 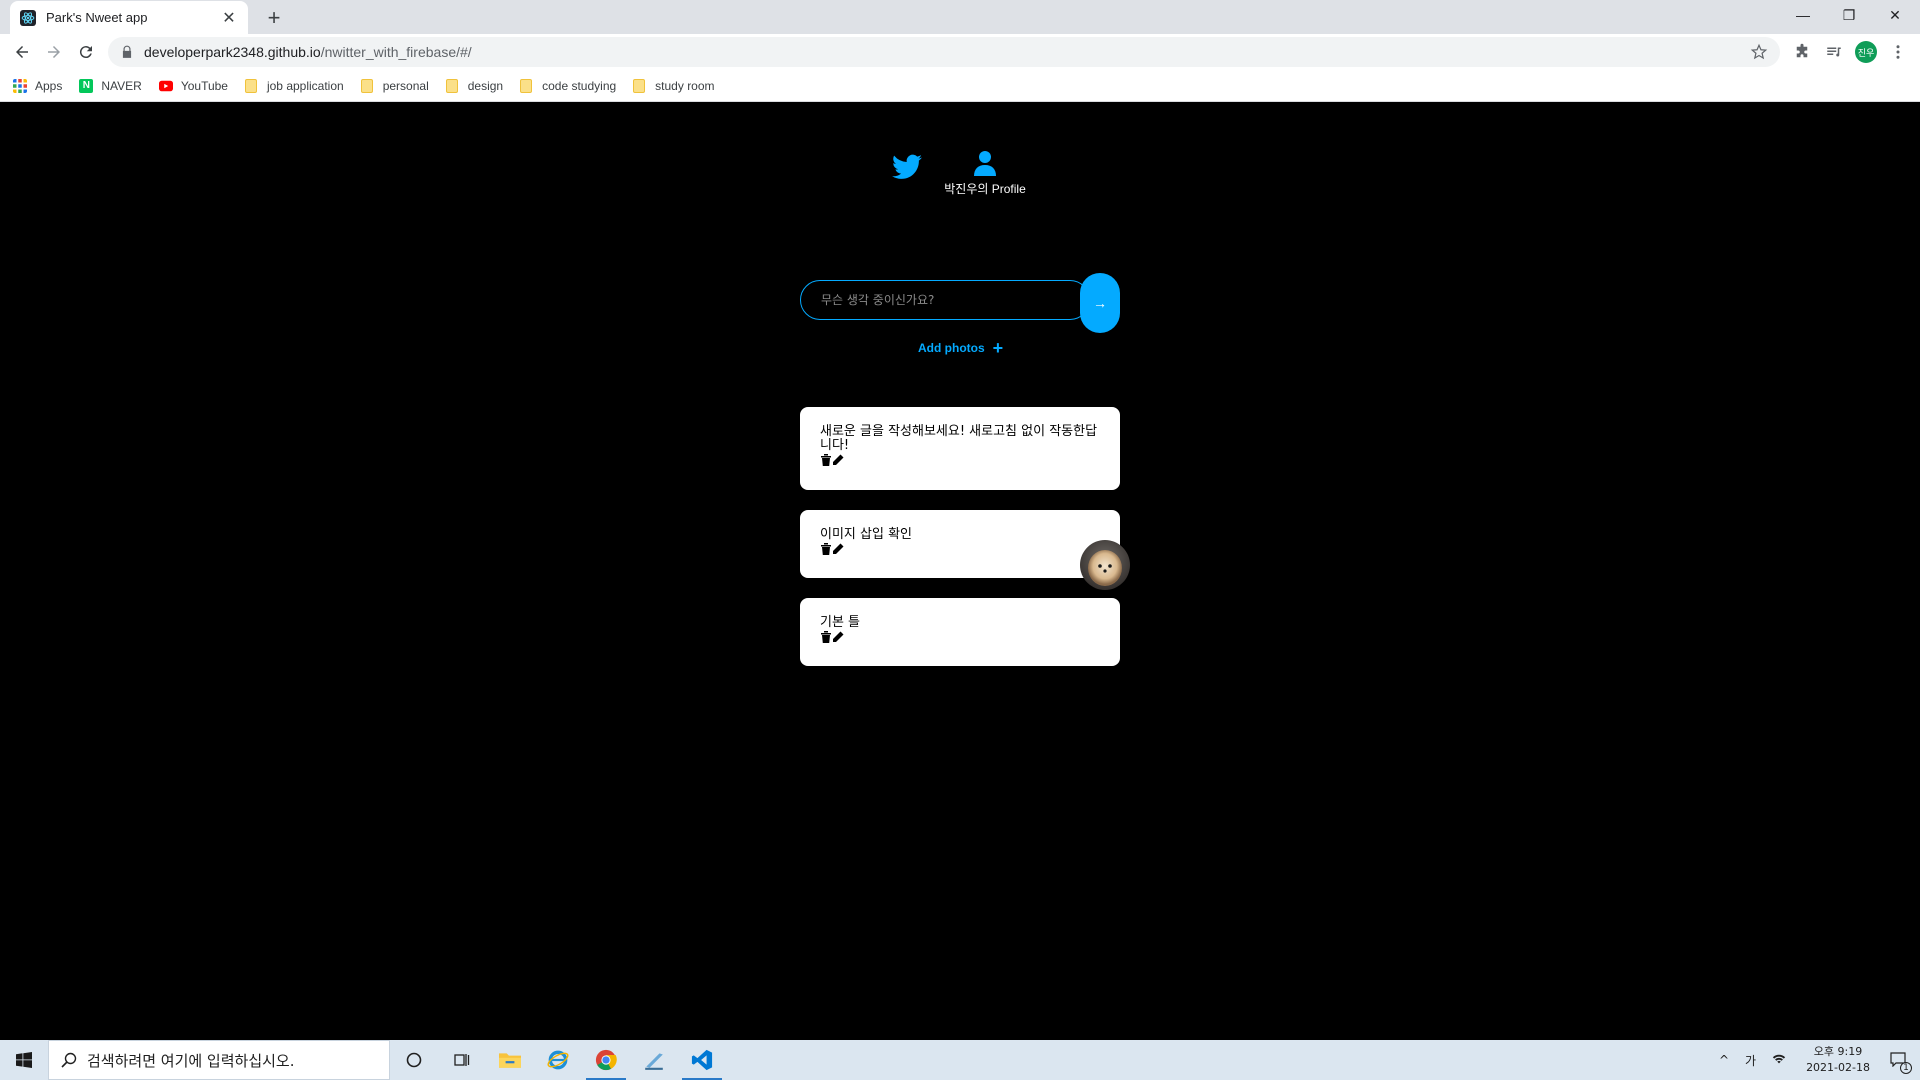 I want to click on nweet-text: 새로운 글을 작성해보세요! 새로고침 없이 작동한답니다!, so click(x=959, y=438).